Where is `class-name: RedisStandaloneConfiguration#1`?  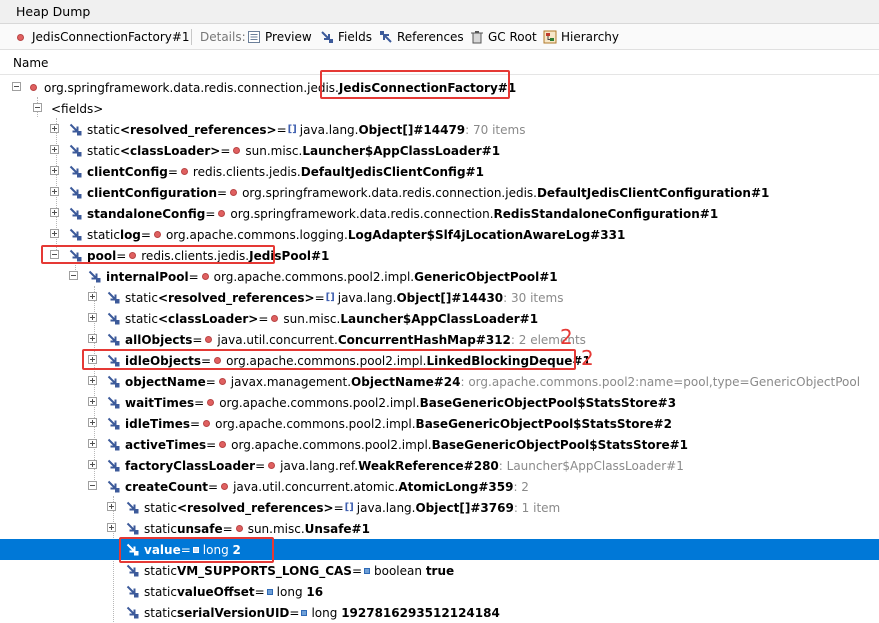
class-name: RedisStandaloneConfiguration#1 is located at coordinates (606, 213).